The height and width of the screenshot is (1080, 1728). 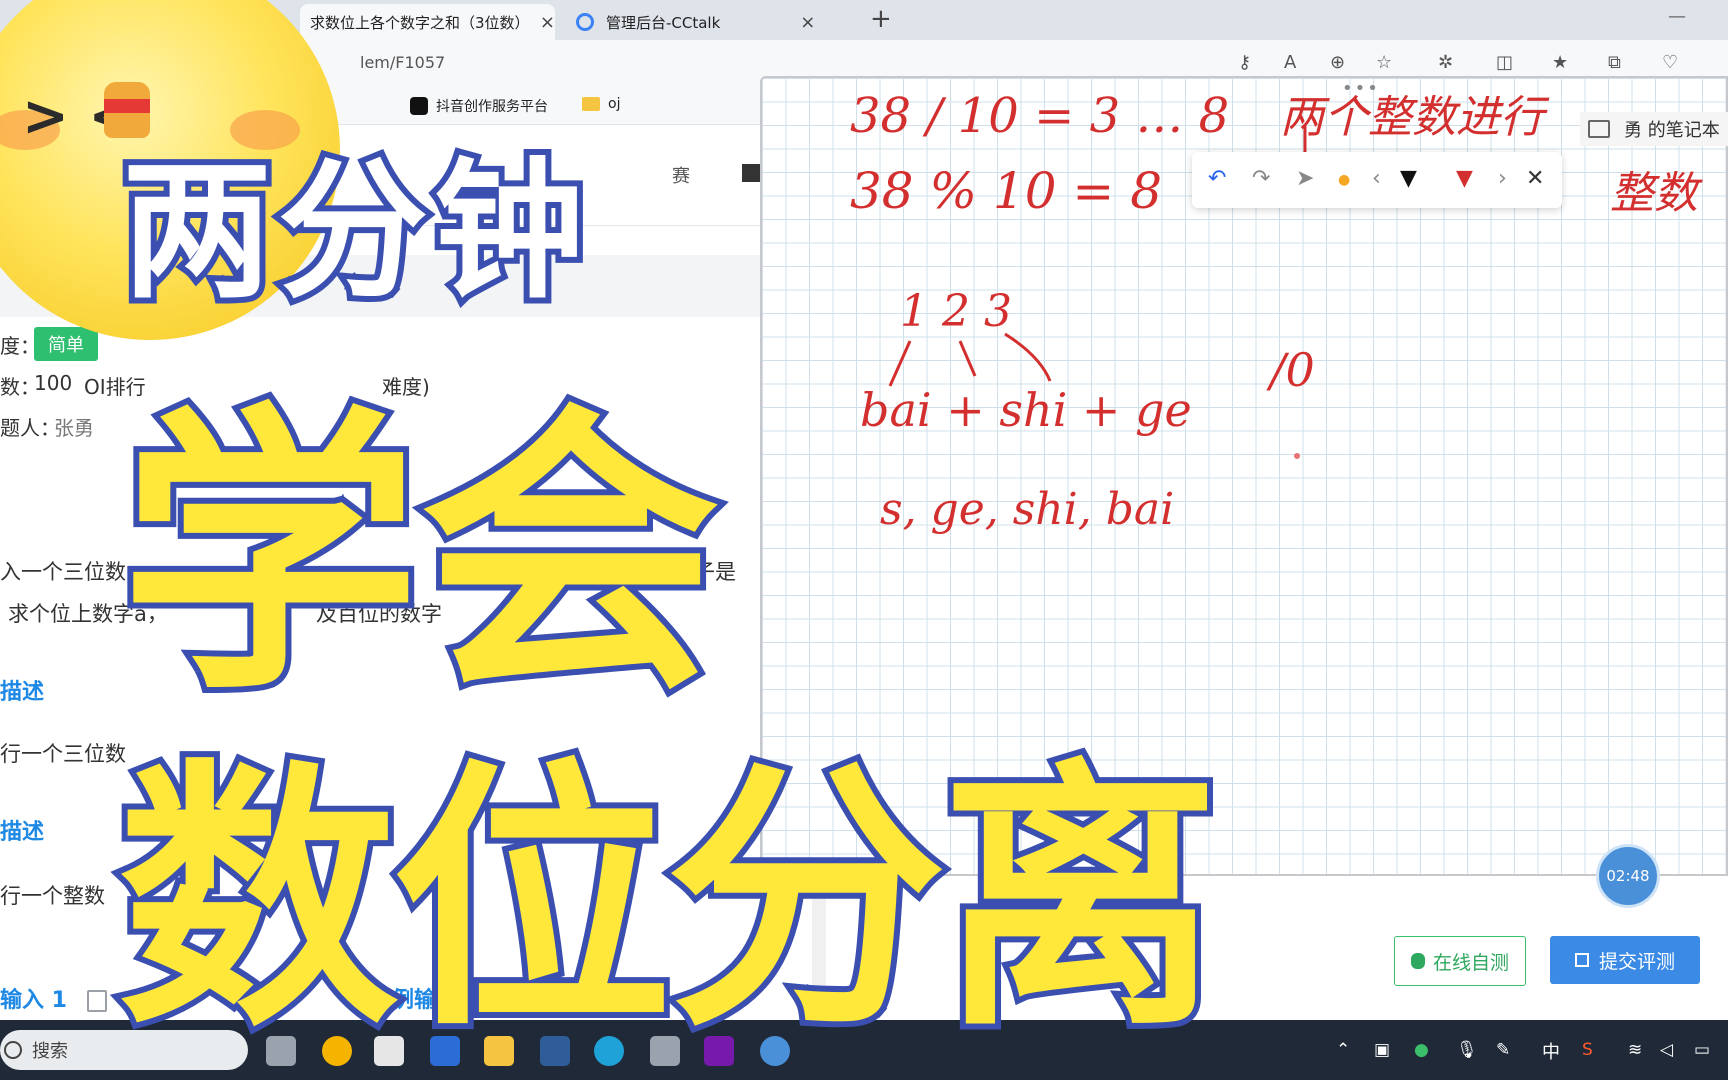 I want to click on tab-cctalk: 管理后台-CCtalk ×, so click(x=711, y=22).